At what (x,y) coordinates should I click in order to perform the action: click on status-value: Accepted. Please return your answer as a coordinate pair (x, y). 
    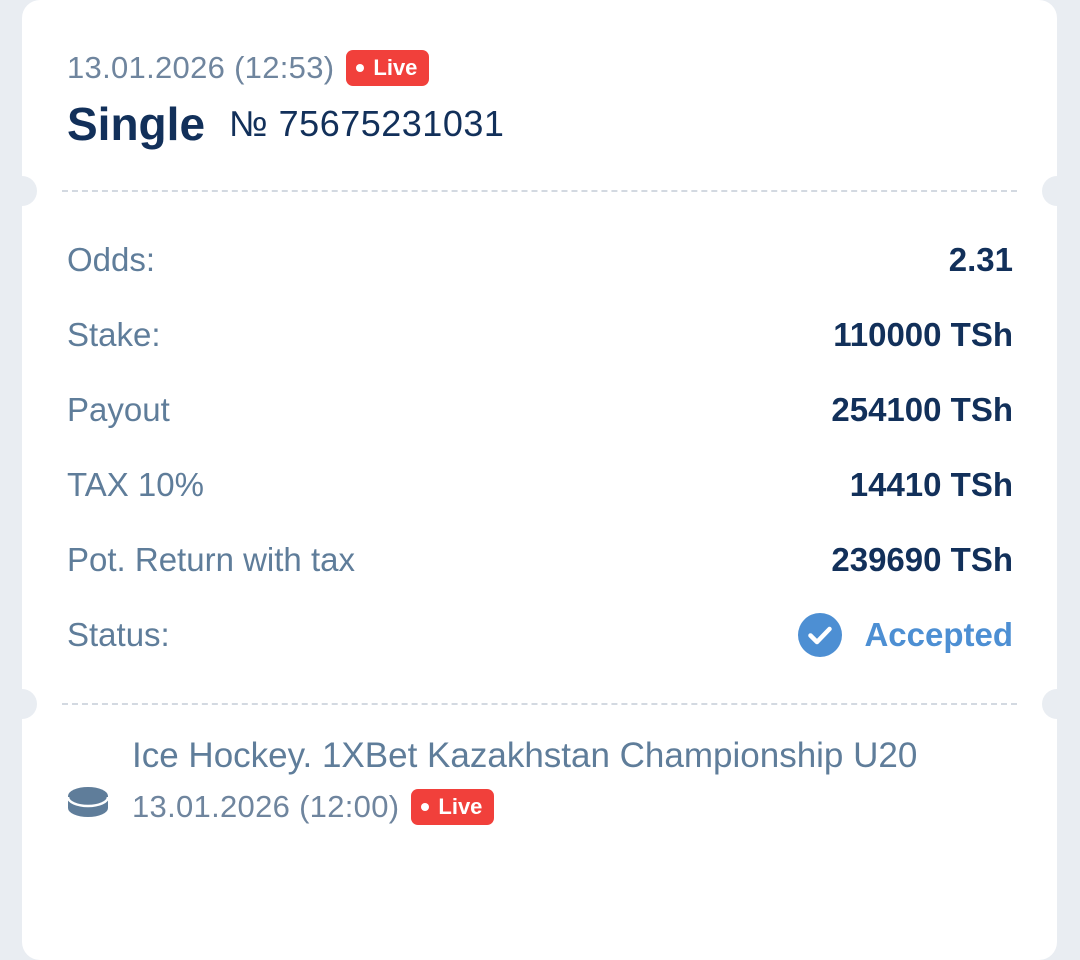
    Looking at the image, I should click on (905, 635).